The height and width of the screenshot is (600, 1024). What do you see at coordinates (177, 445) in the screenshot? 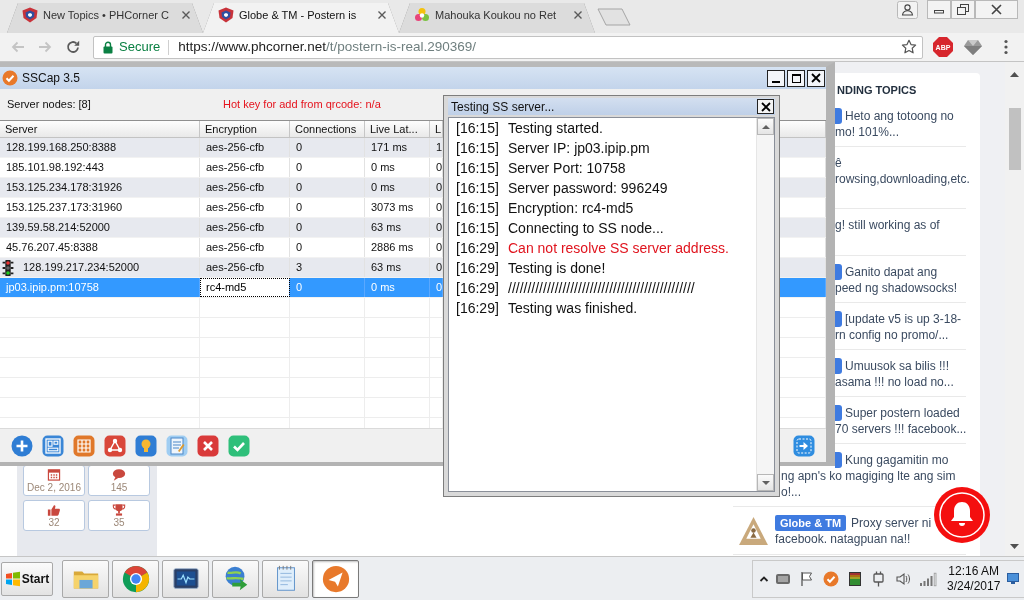
I see `notepad-icon` at bounding box center [177, 445].